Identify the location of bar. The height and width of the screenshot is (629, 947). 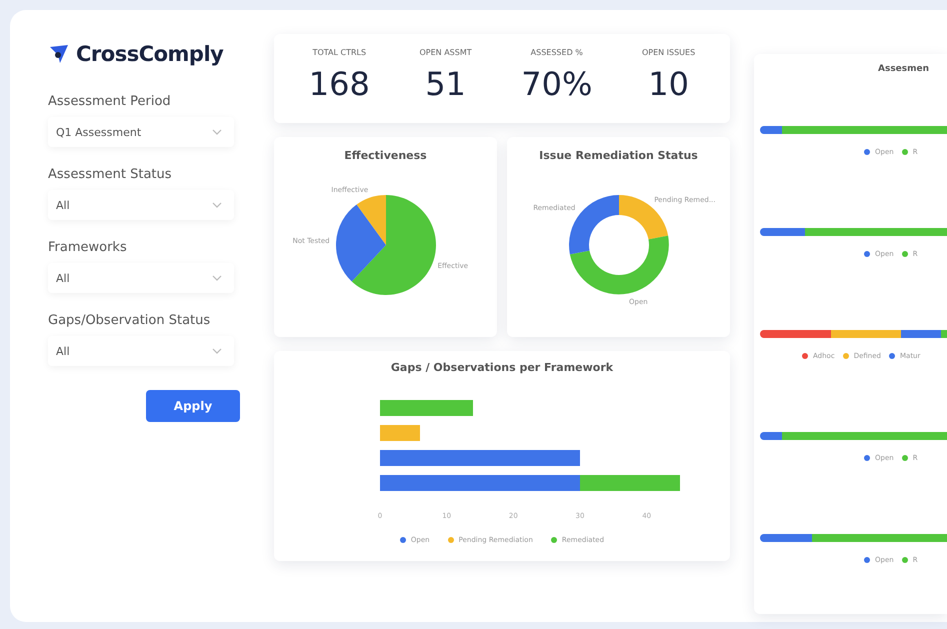
(400, 433).